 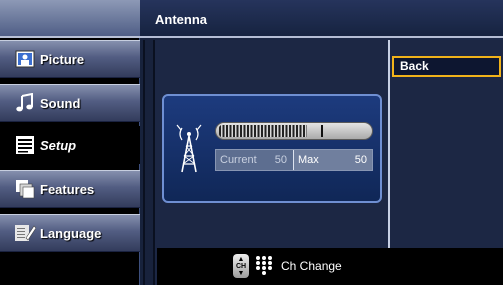 What do you see at coordinates (241, 259) in the screenshot?
I see `ch-up-arrow-icon: ▲` at bounding box center [241, 259].